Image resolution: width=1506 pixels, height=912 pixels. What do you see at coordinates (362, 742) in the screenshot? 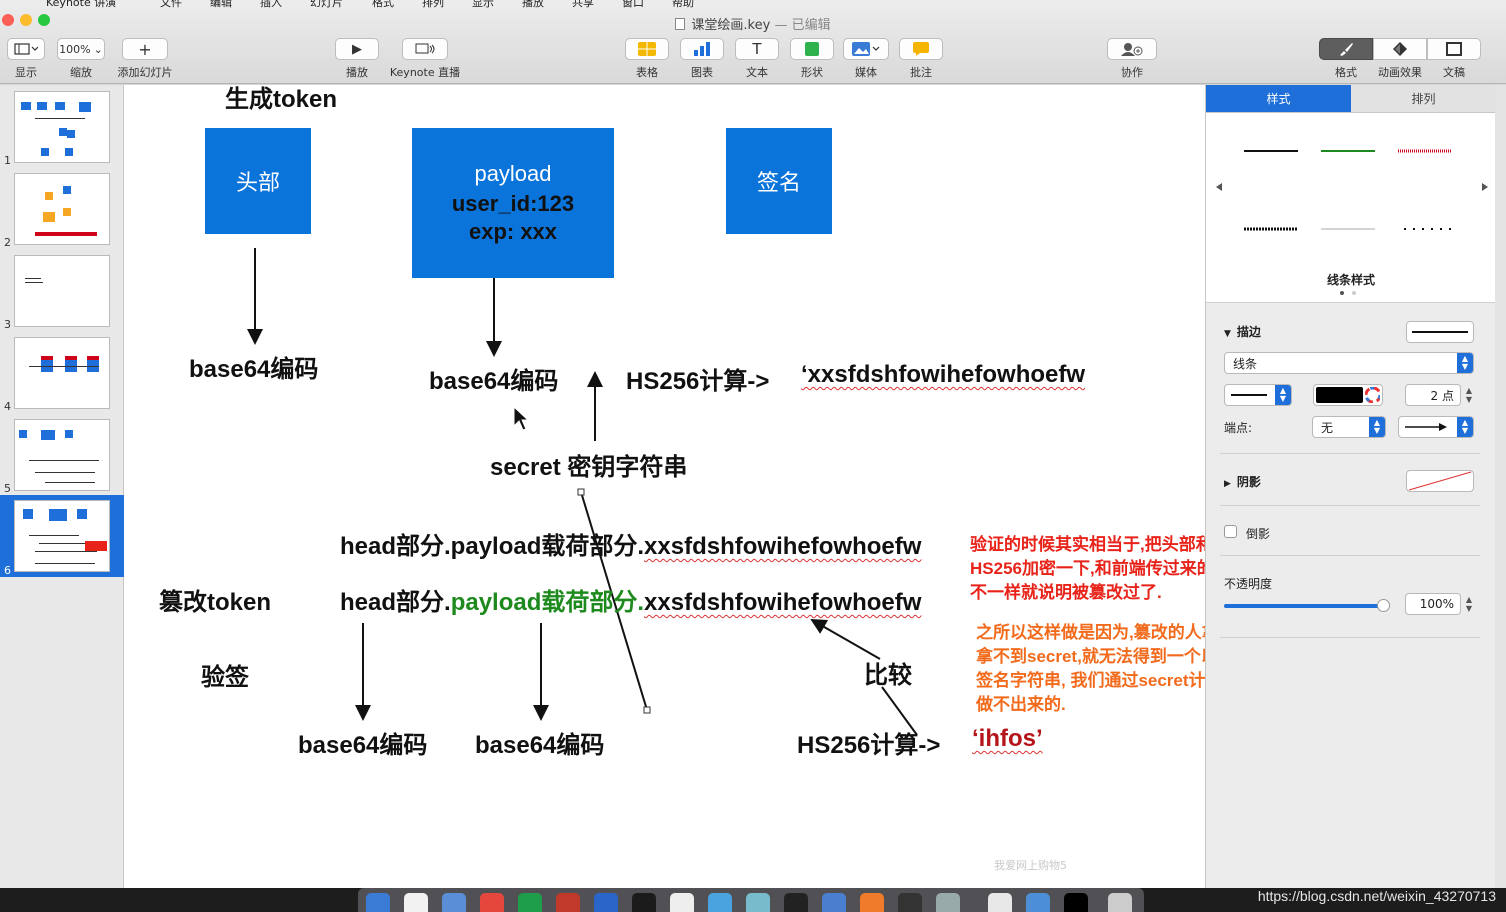
I see `encode-label-3: base64编码` at bounding box center [362, 742].